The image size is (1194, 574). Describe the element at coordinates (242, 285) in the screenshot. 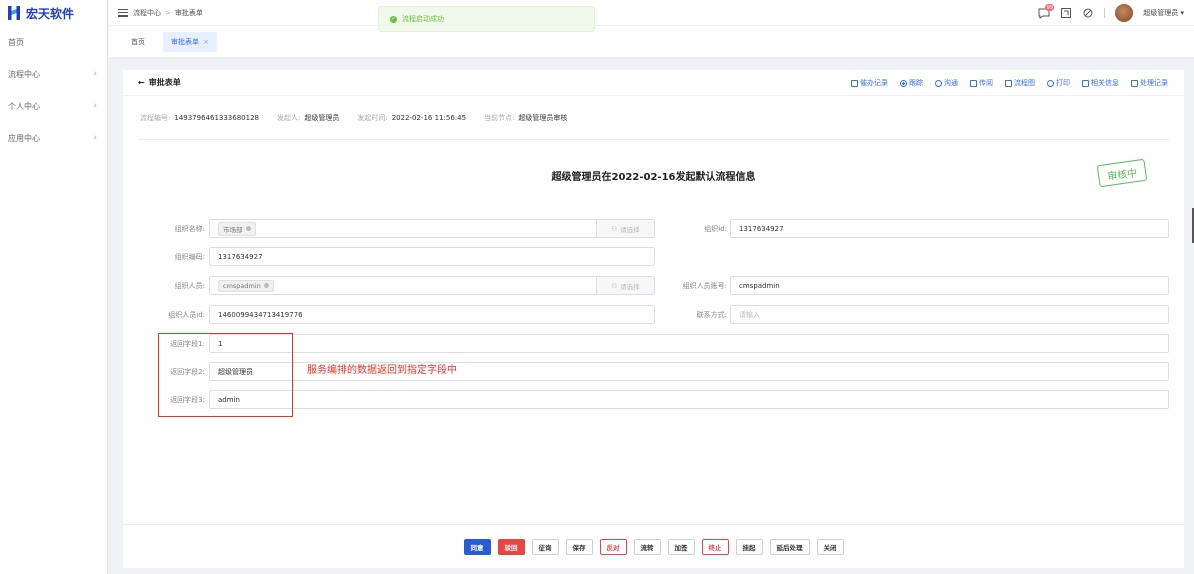

I see `tag-text: cmspadmin` at that location.